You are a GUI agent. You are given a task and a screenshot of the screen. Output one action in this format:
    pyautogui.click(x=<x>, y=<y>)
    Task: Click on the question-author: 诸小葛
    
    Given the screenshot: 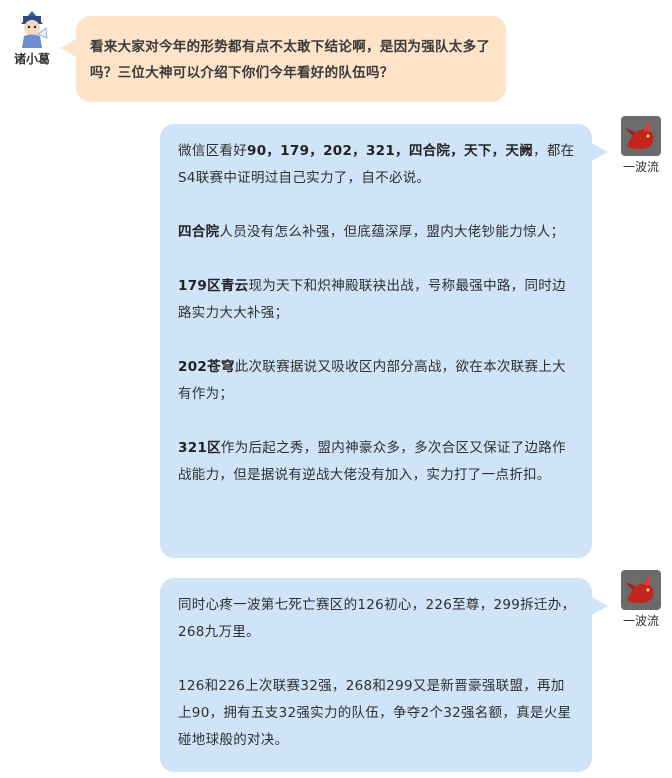 What is the action you would take?
    pyautogui.click(x=32, y=37)
    